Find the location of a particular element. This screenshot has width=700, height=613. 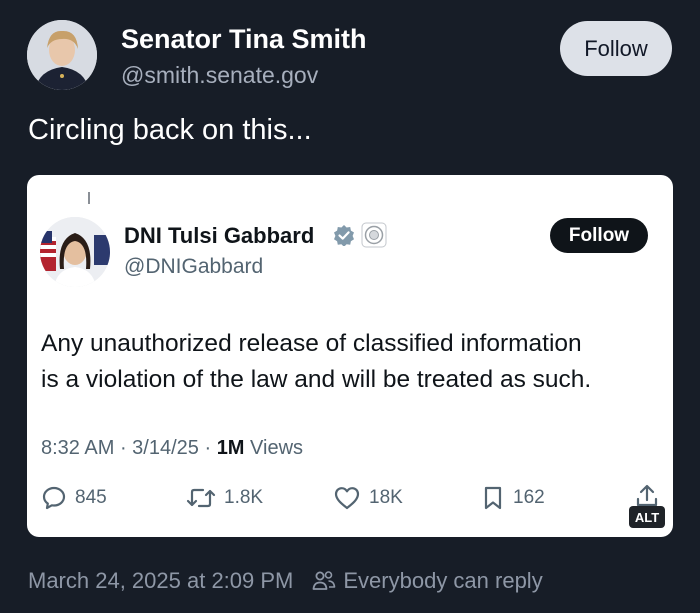

author-avatar is located at coordinates (62, 55).